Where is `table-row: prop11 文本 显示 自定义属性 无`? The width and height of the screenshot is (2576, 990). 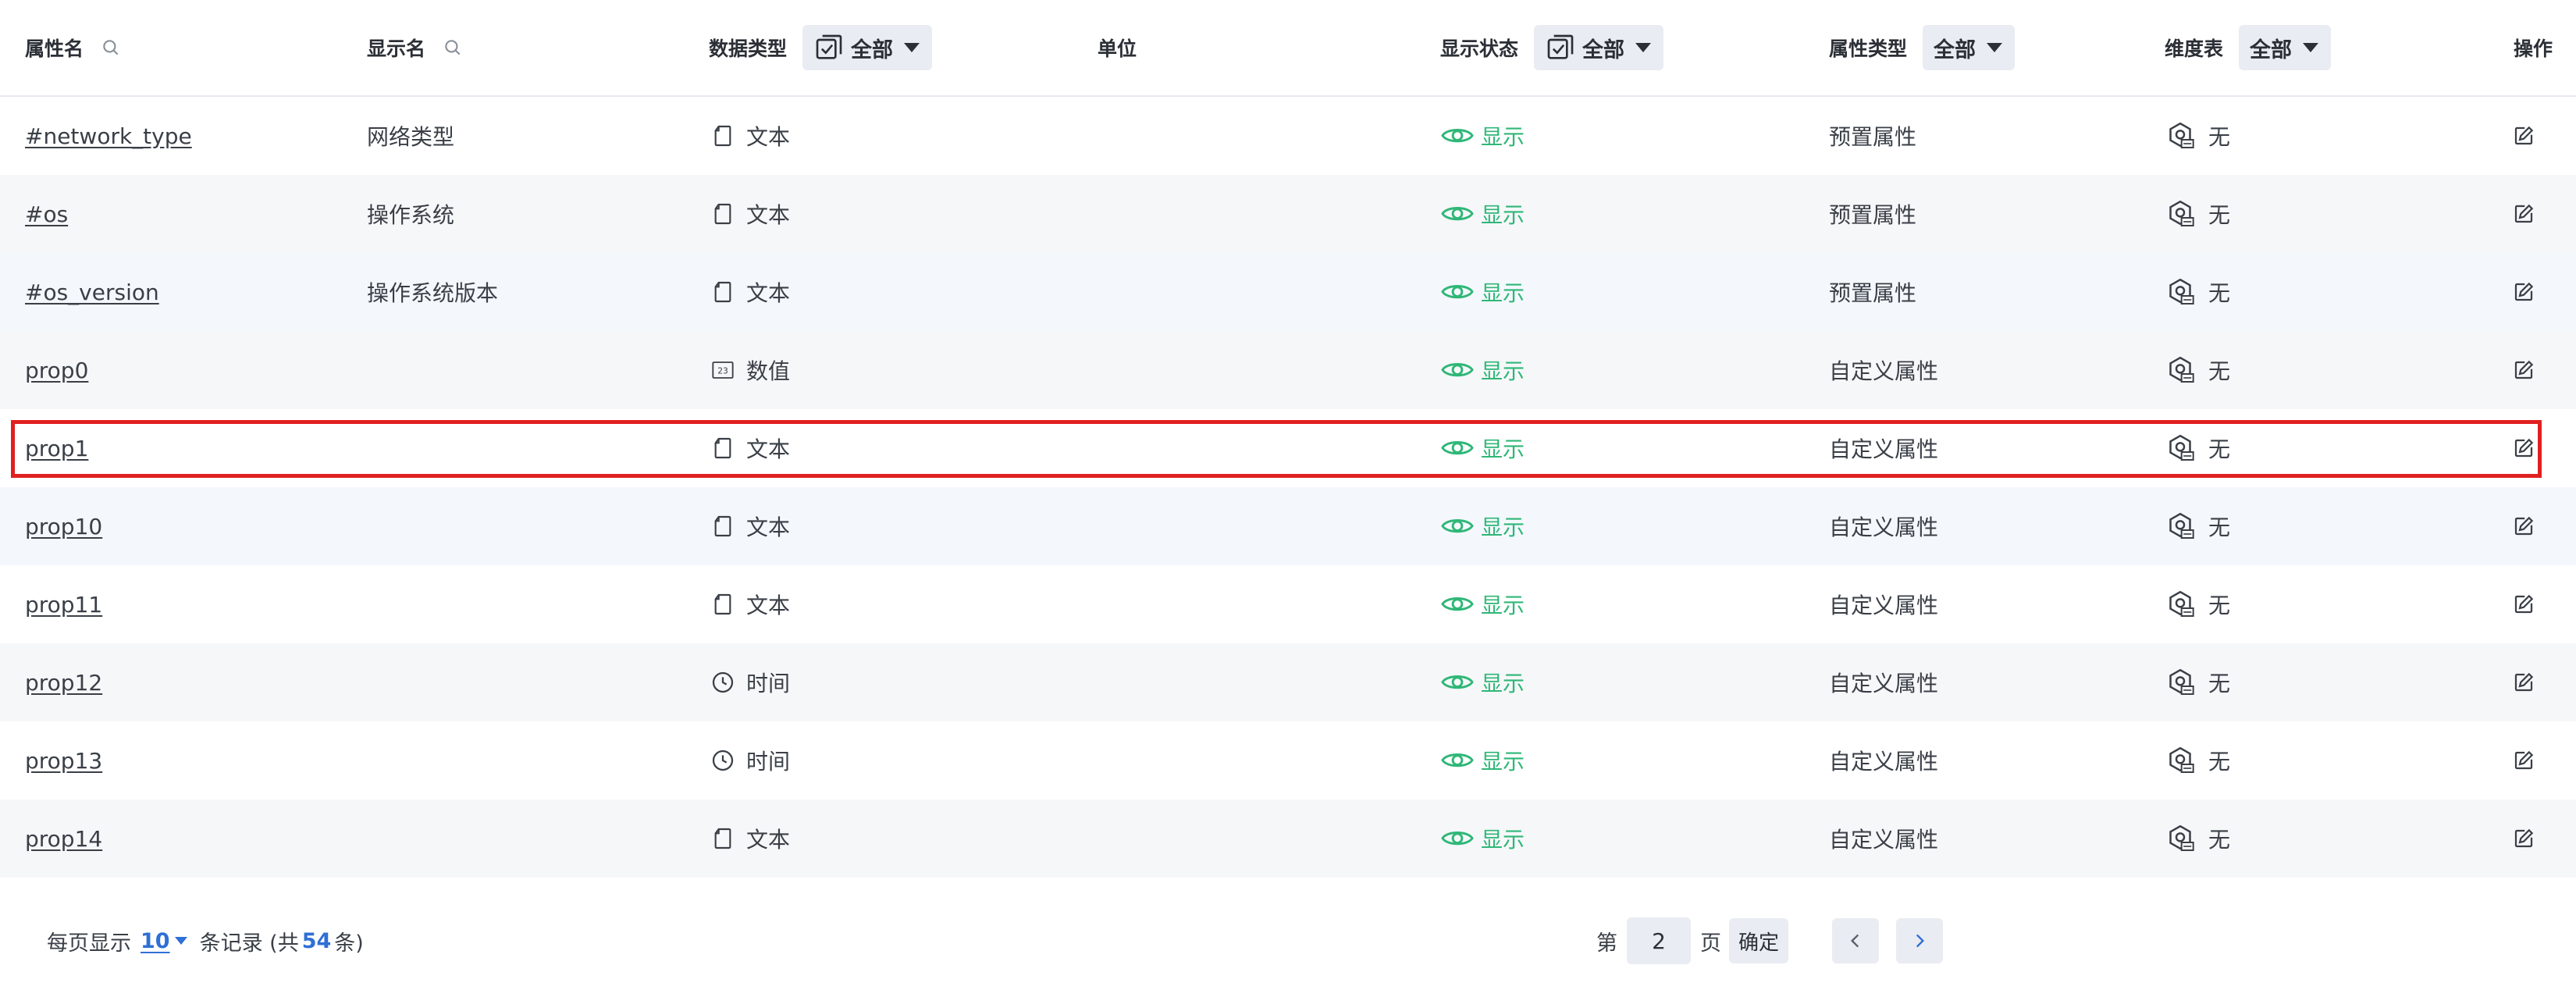
table-row: prop11 文本 显示 自定义属性 无 is located at coordinates (1288, 604).